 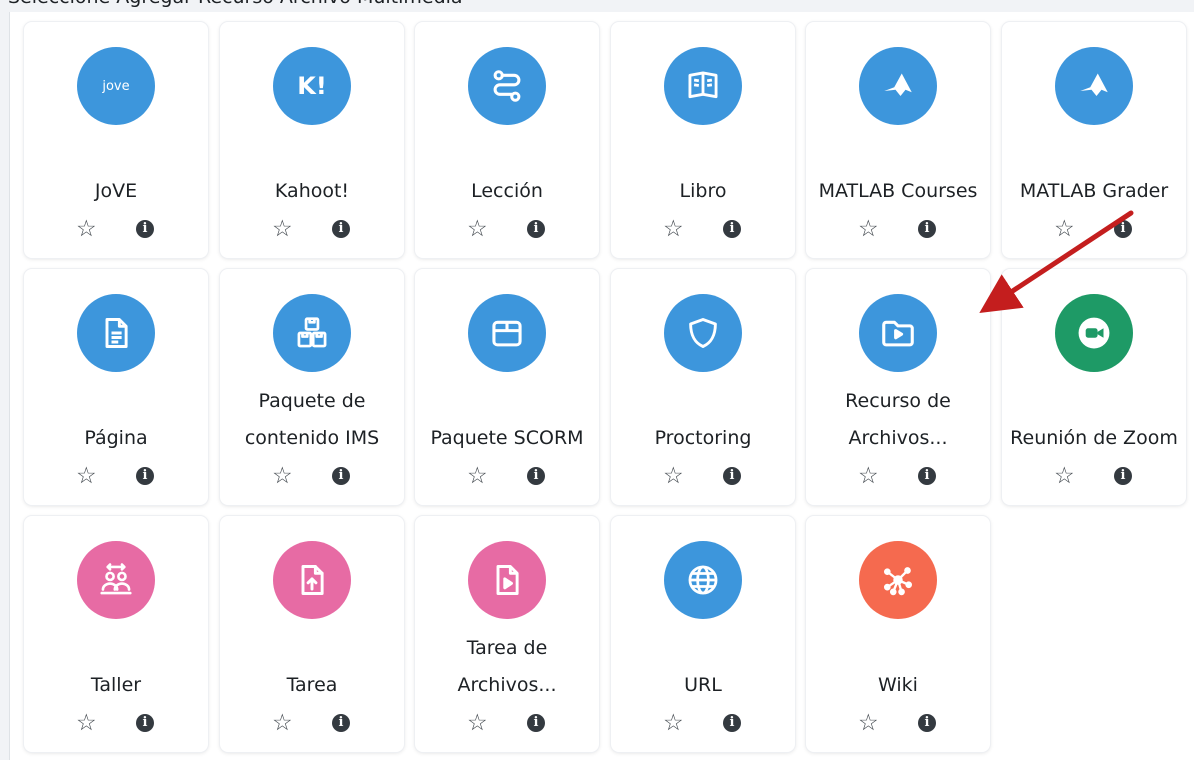 I want to click on activity-card: MATLAB Grader ☆ i, so click(x=1094, y=140).